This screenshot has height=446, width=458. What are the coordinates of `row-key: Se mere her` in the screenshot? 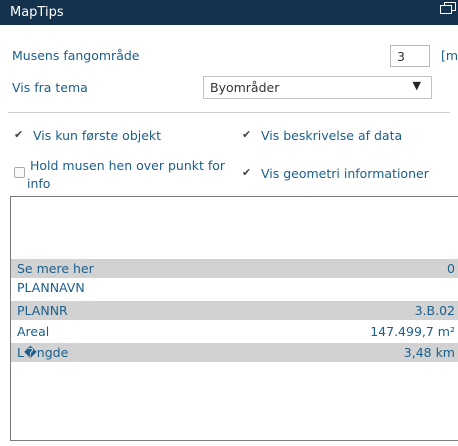 It's located at (55, 268).